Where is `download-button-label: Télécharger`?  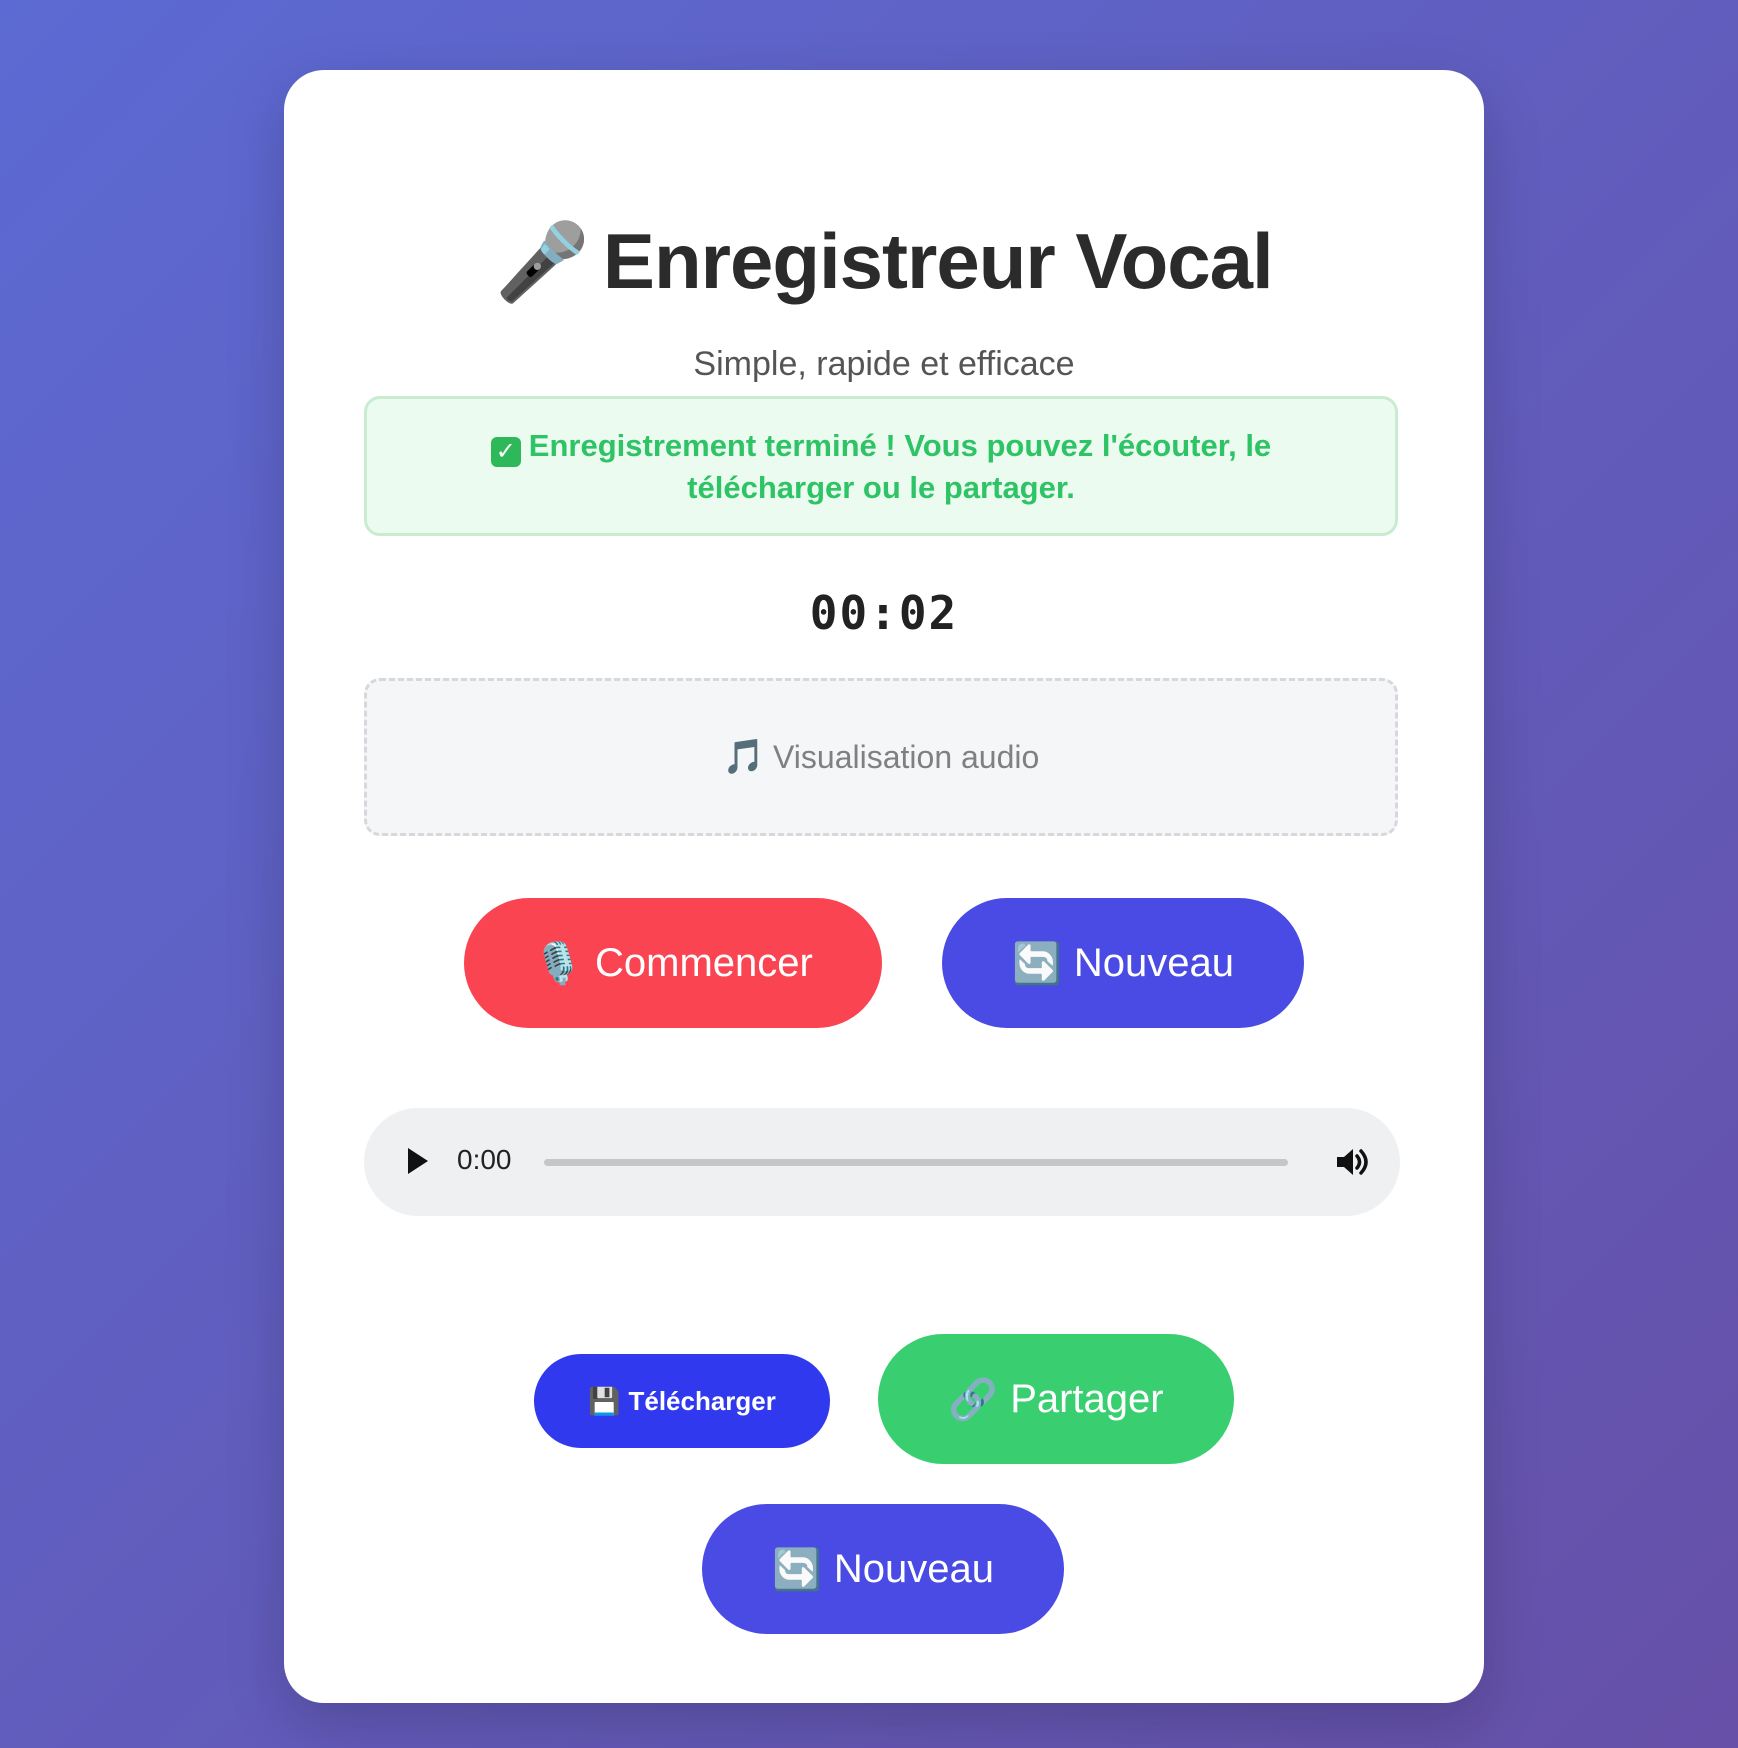 download-button-label: Télécharger is located at coordinates (702, 1400).